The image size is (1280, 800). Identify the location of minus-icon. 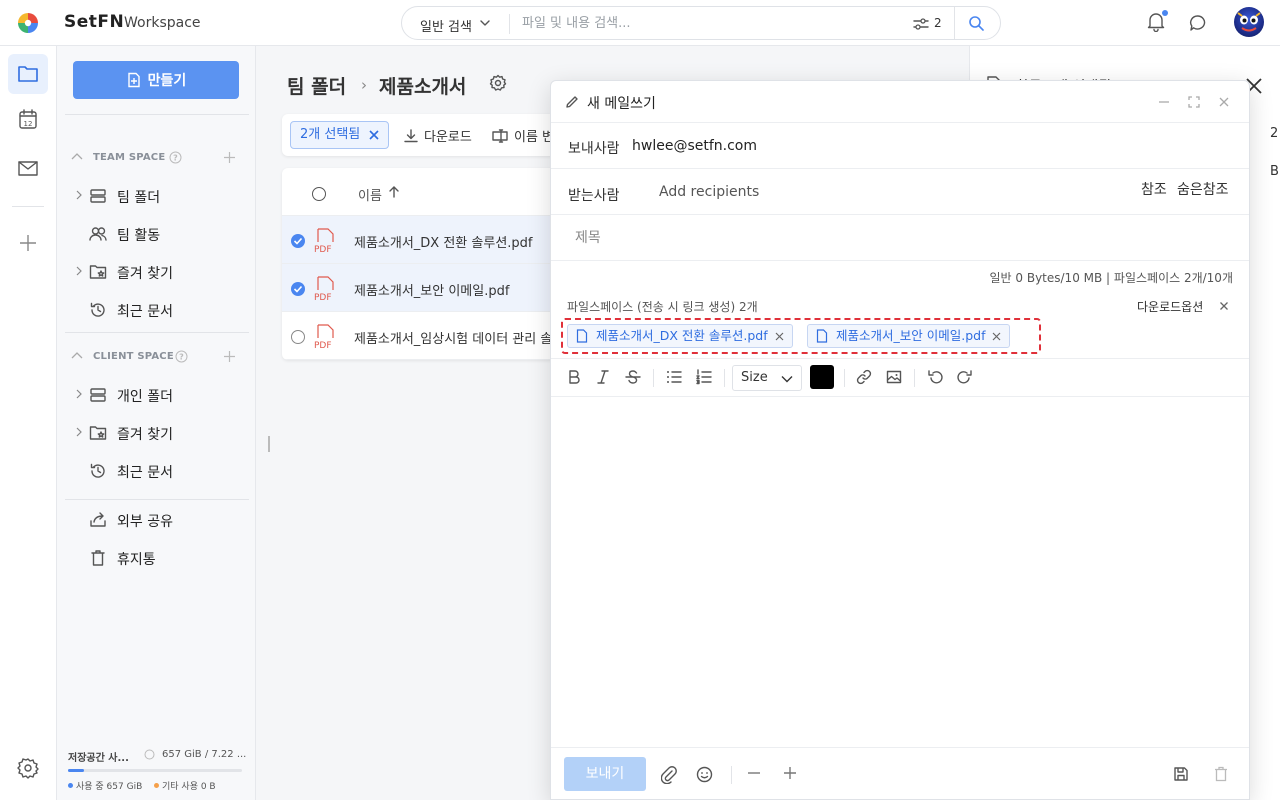
(754, 773).